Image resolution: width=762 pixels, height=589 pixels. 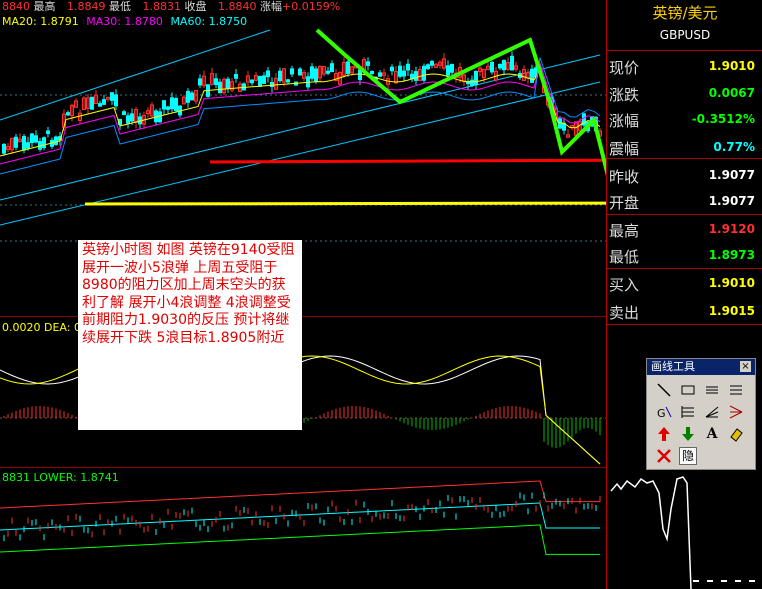 What do you see at coordinates (120, 6) in the screenshot?
I see `low-label: 最低` at bounding box center [120, 6].